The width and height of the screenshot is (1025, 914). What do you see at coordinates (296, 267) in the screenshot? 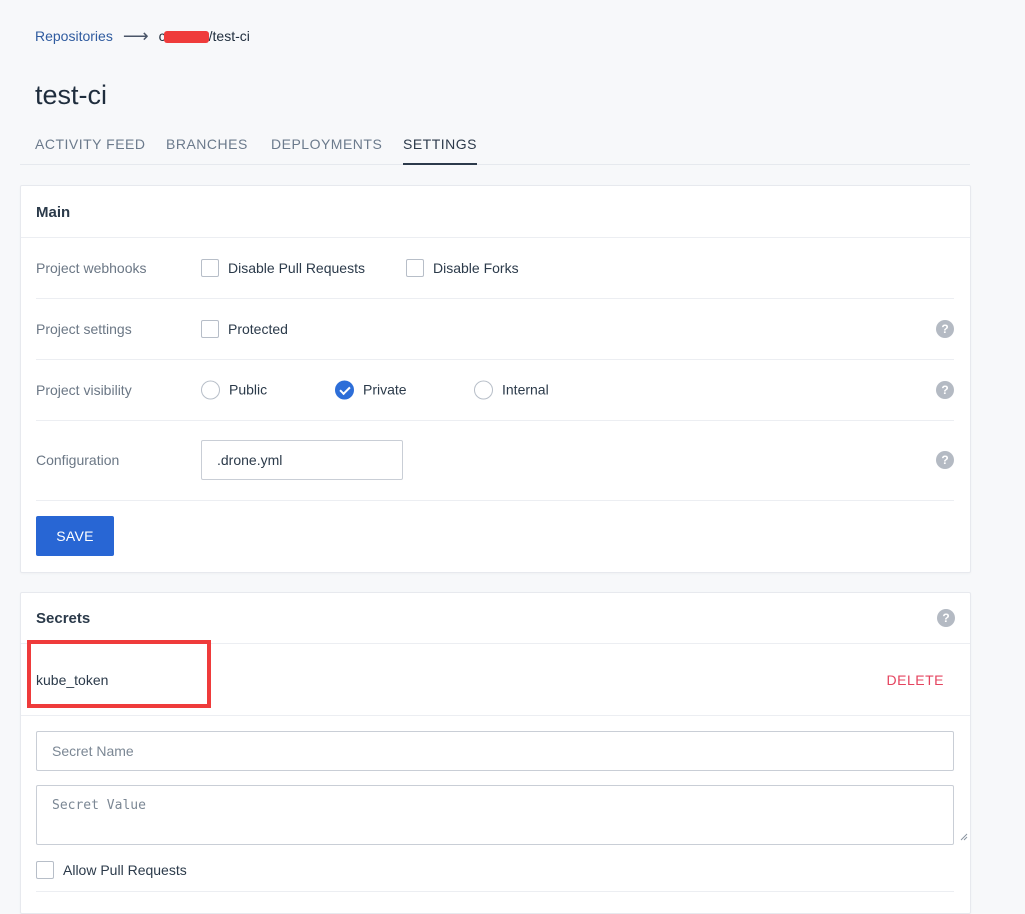
I see `disable-pull-requests-label: Disable Pull Requests` at bounding box center [296, 267].